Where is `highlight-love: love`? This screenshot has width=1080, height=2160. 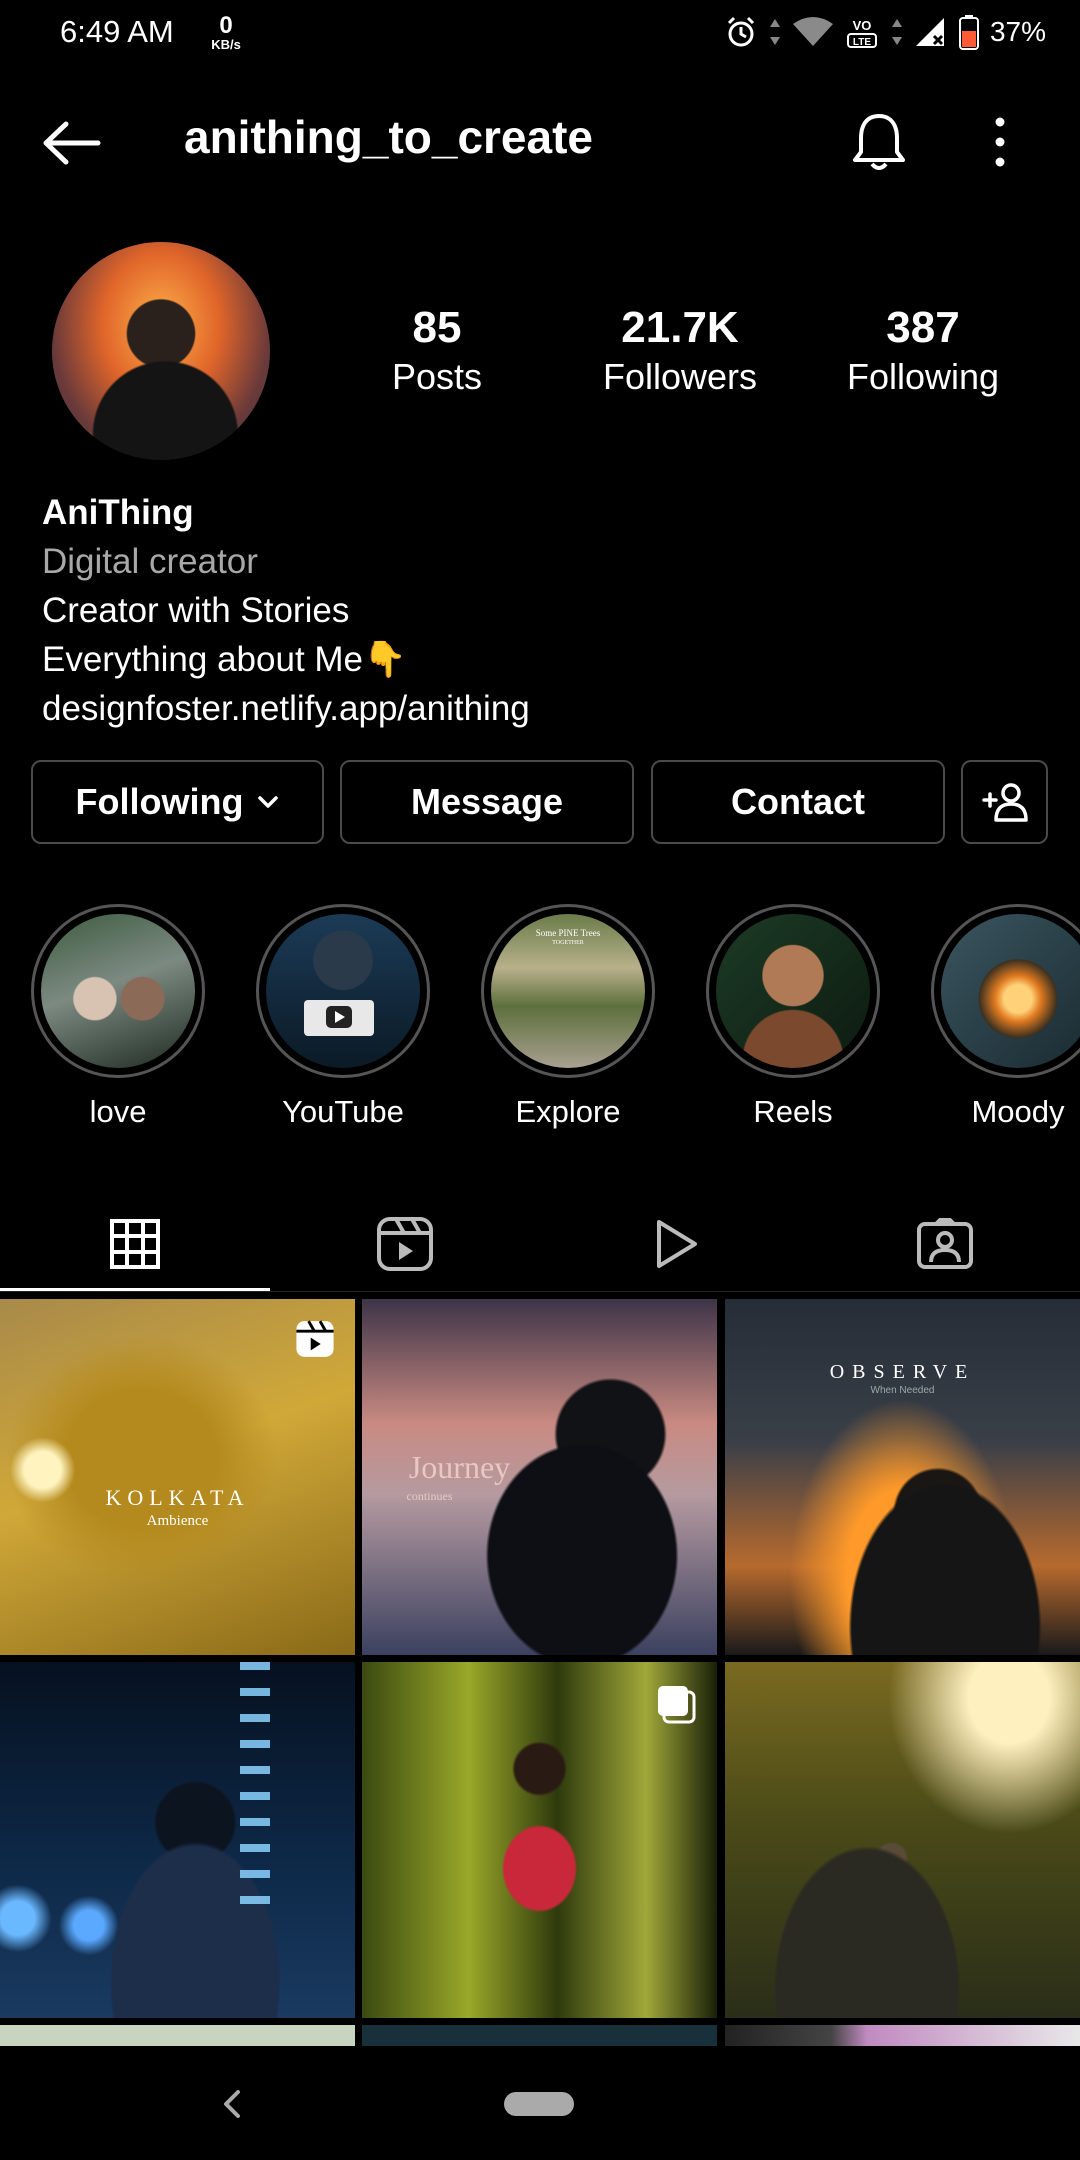 highlight-love: love is located at coordinates (118, 1017).